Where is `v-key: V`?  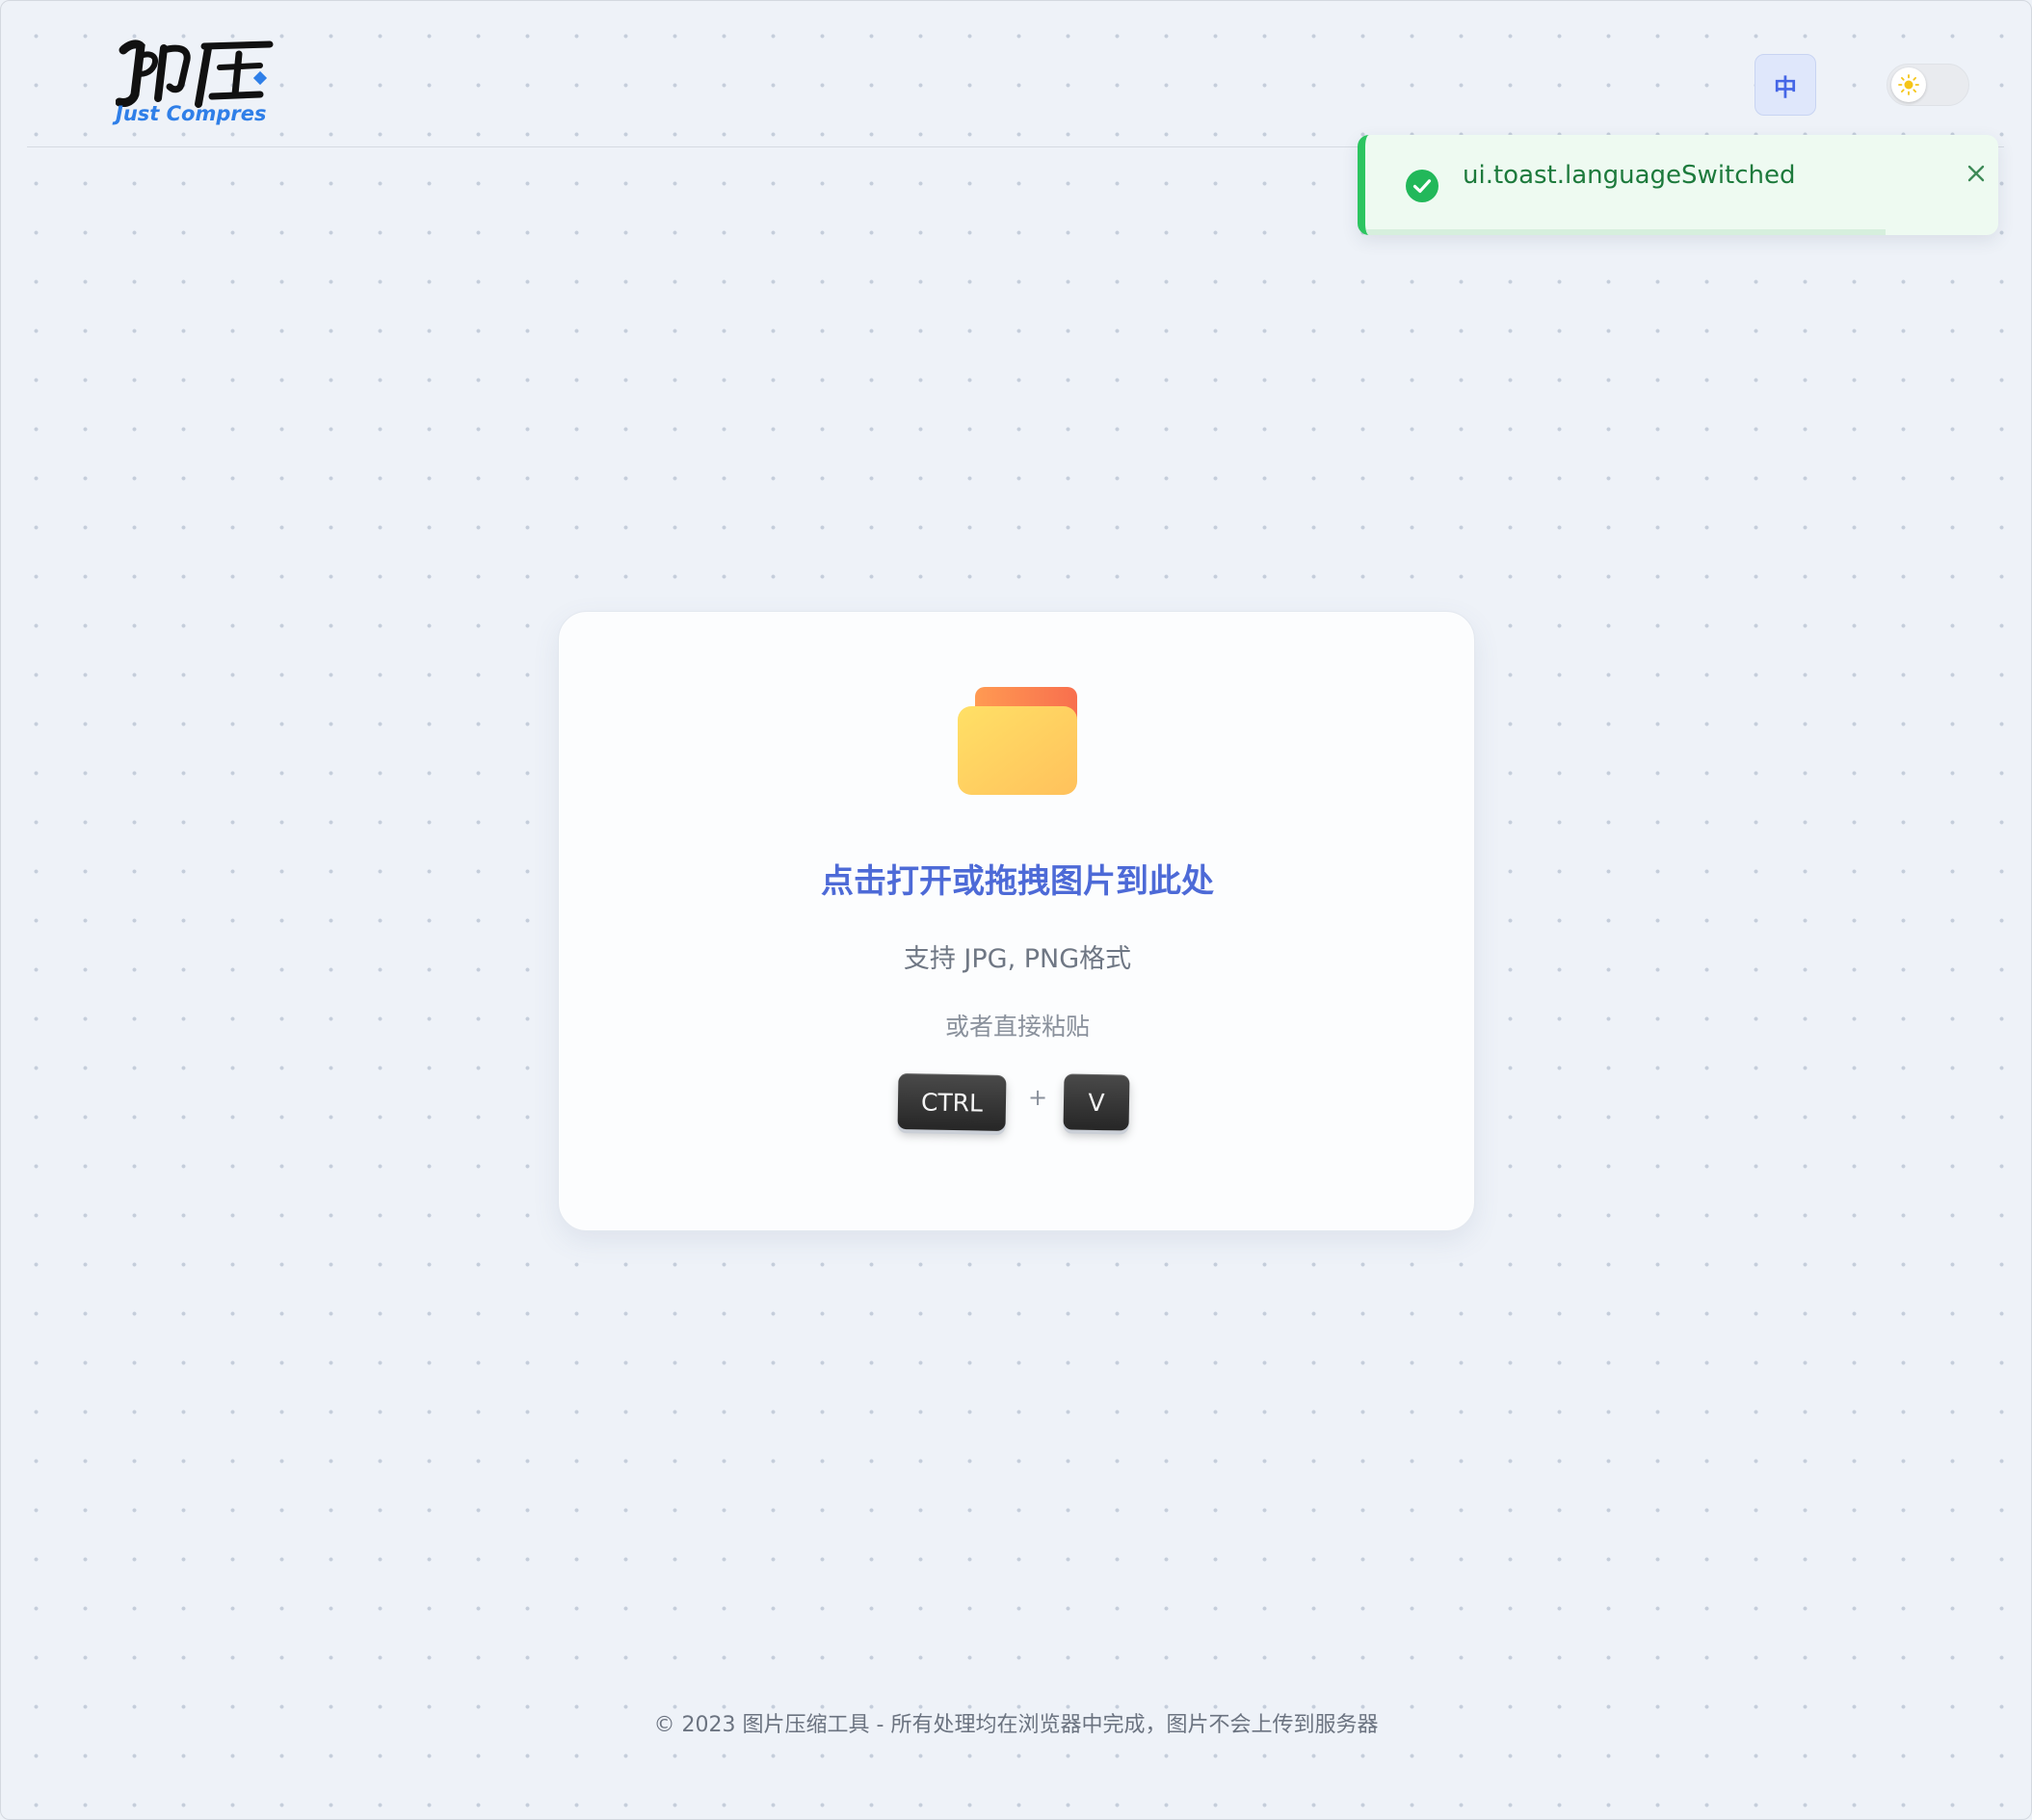 v-key: V is located at coordinates (1097, 1102).